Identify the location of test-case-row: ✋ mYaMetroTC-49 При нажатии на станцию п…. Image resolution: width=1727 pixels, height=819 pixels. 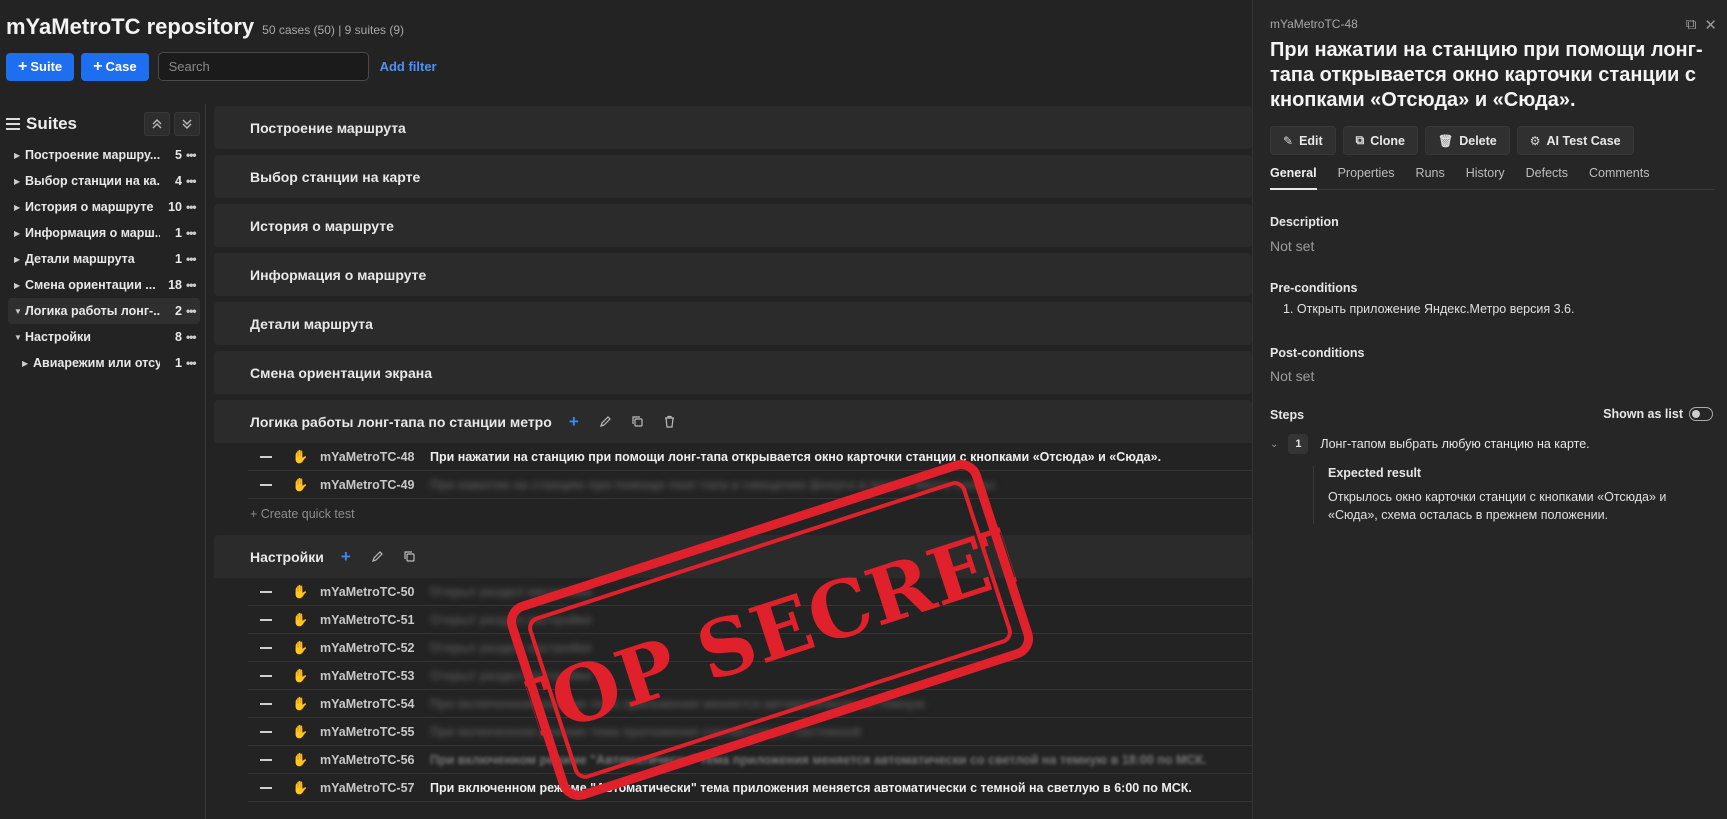
(750, 485).